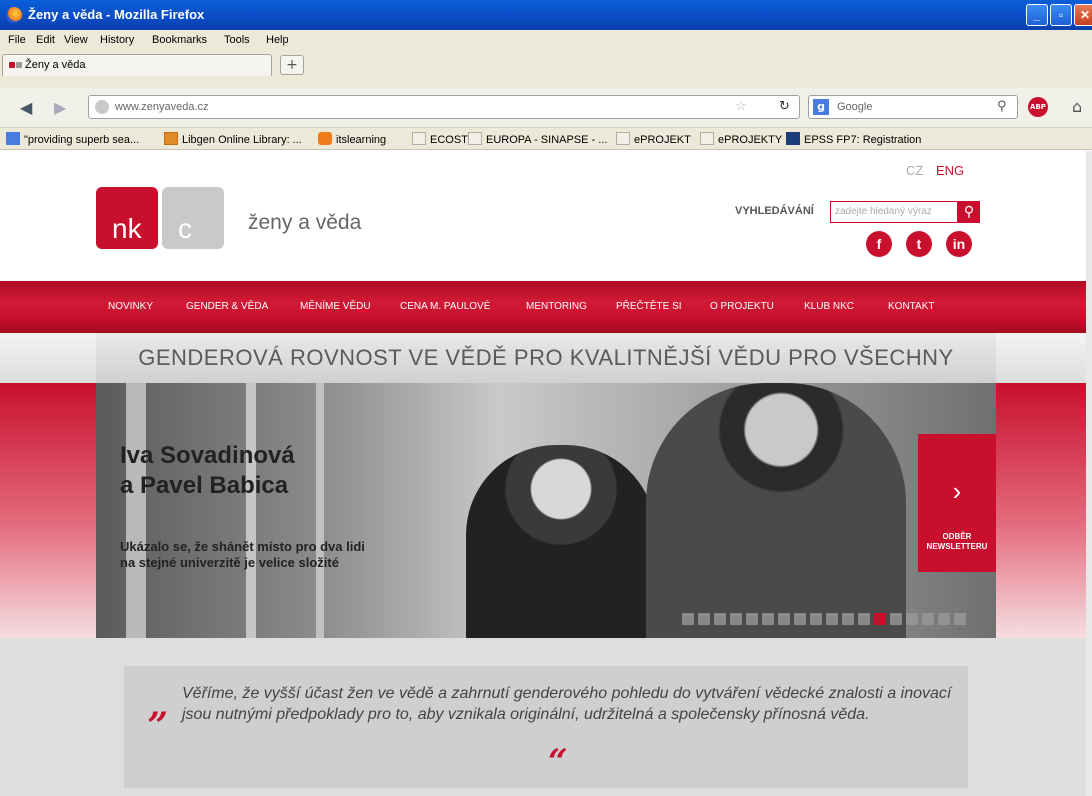  What do you see at coordinates (292, 65) in the screenshot?
I see `new-tab-button: +` at bounding box center [292, 65].